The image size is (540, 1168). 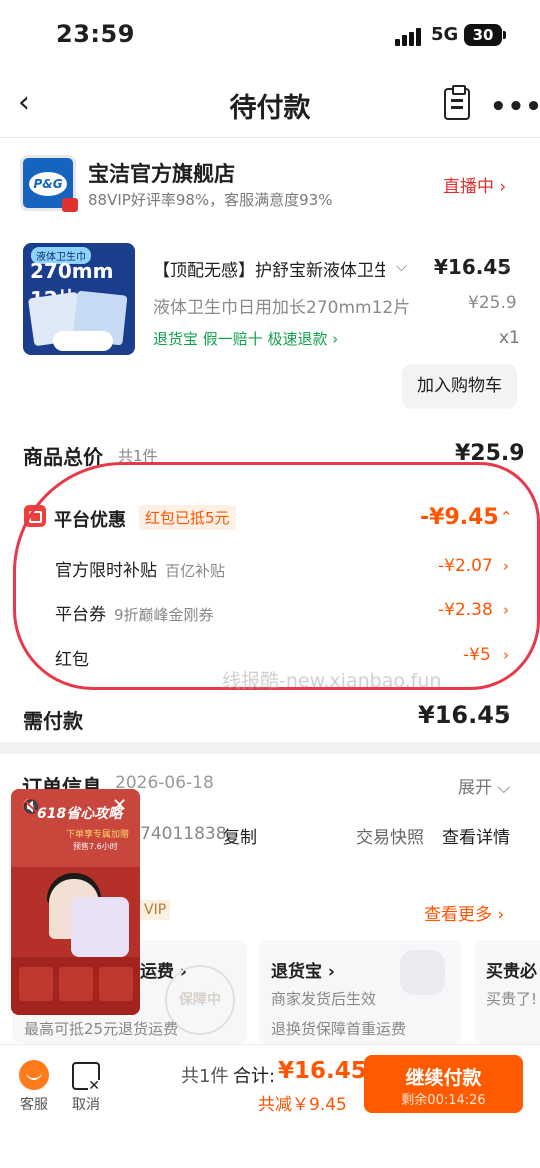 What do you see at coordinates (95, 34) in the screenshot?
I see `status-time: 23:59` at bounding box center [95, 34].